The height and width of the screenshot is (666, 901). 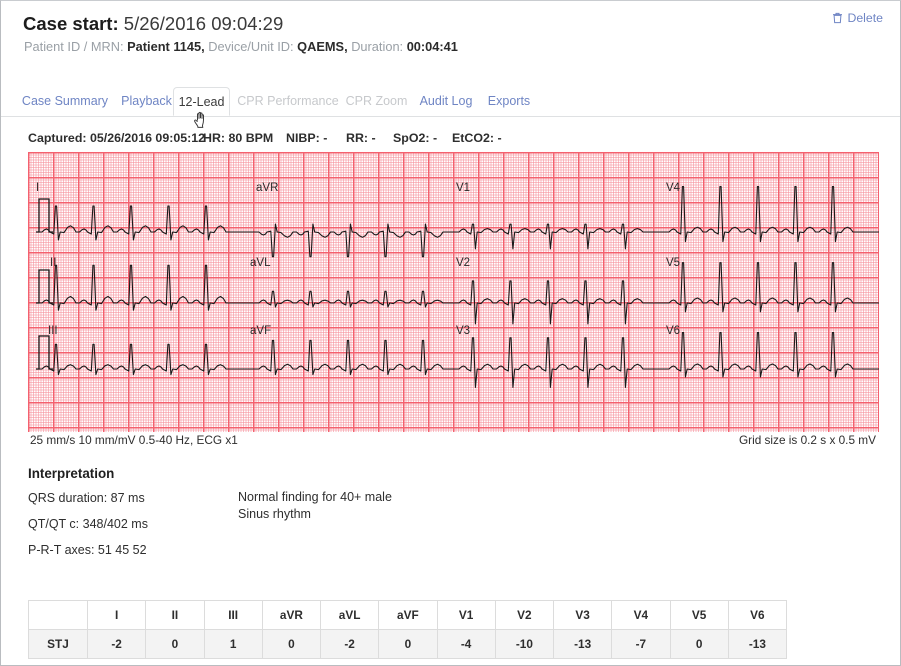 What do you see at coordinates (87, 550) in the screenshot?
I see `prt-axes: P-R-T axes: 51 45 52` at bounding box center [87, 550].